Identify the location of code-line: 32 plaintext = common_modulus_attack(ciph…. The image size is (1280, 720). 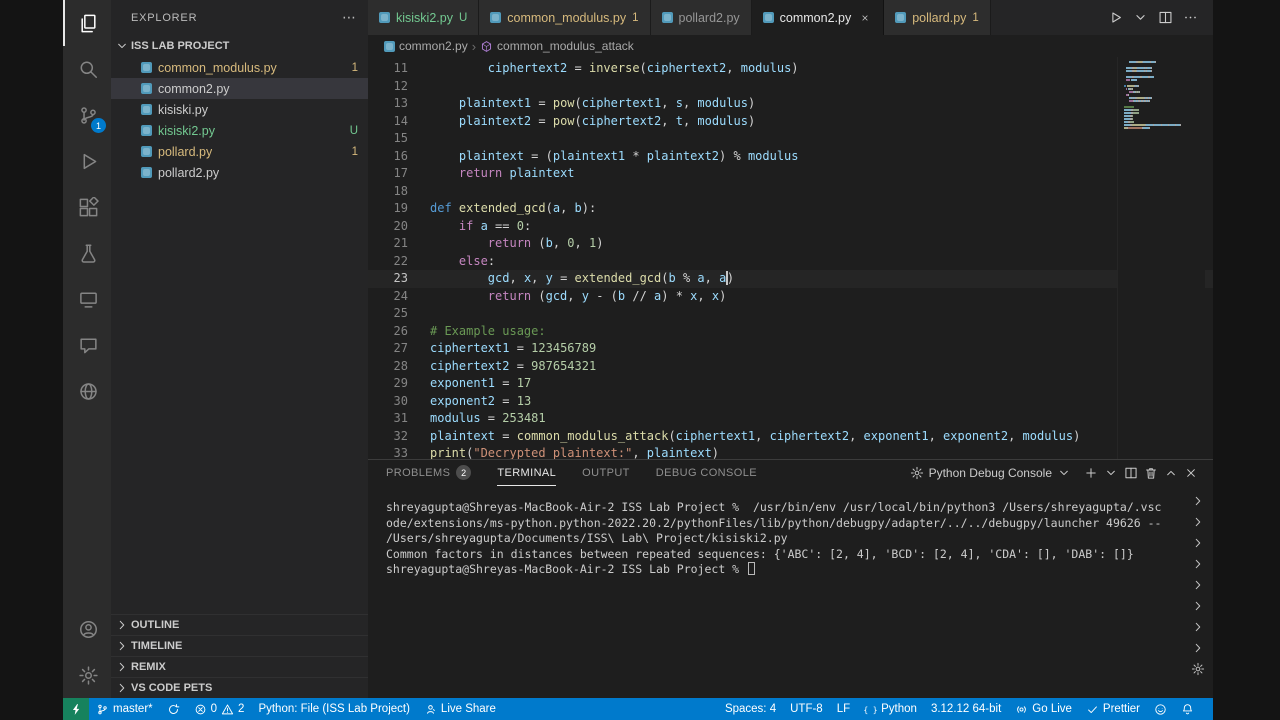
(790, 437).